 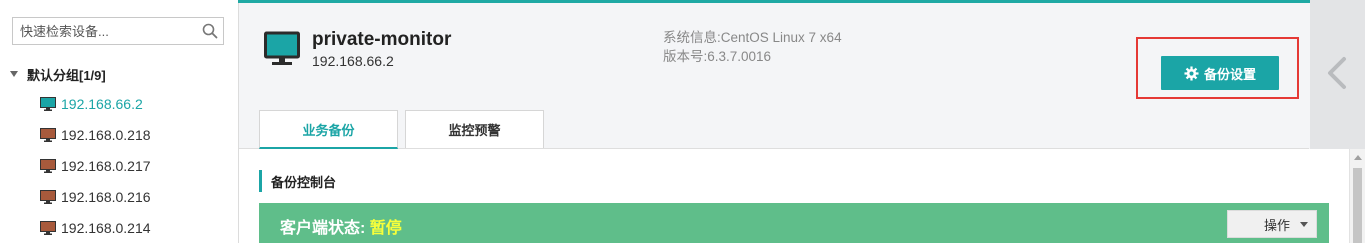 I want to click on system-info: 系统信息:CentOS Linux 7 x64, so click(x=752, y=37).